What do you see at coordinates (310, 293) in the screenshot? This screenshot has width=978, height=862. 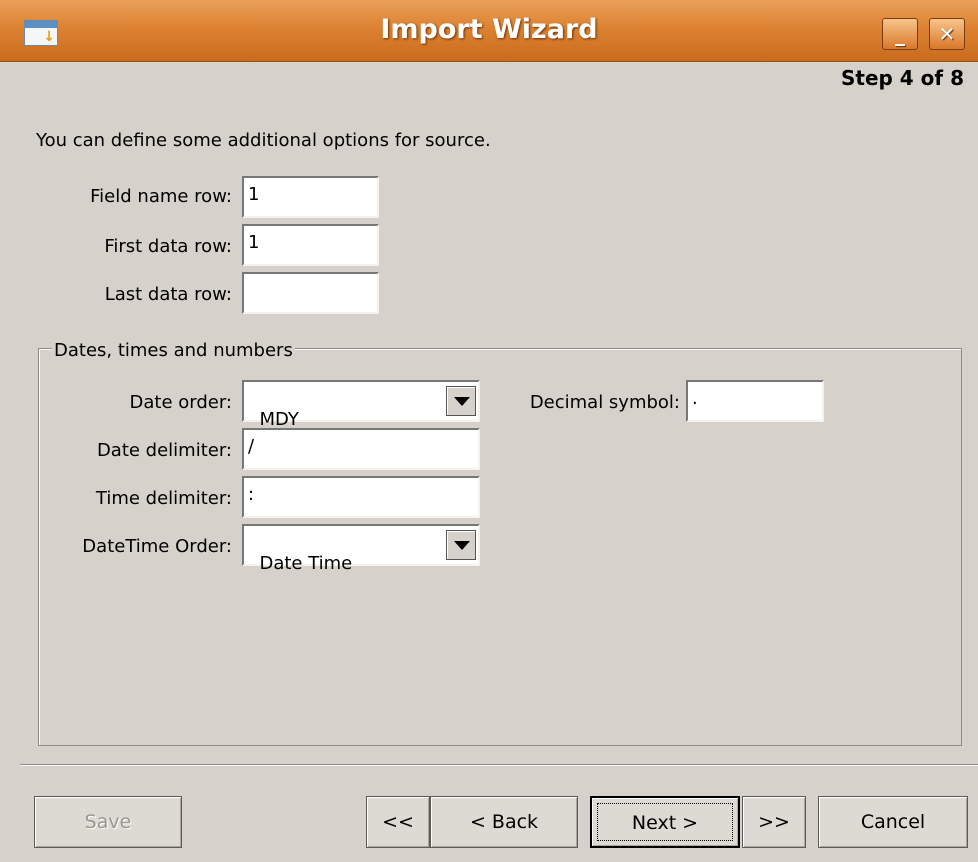 I see `last-data-row-input` at bounding box center [310, 293].